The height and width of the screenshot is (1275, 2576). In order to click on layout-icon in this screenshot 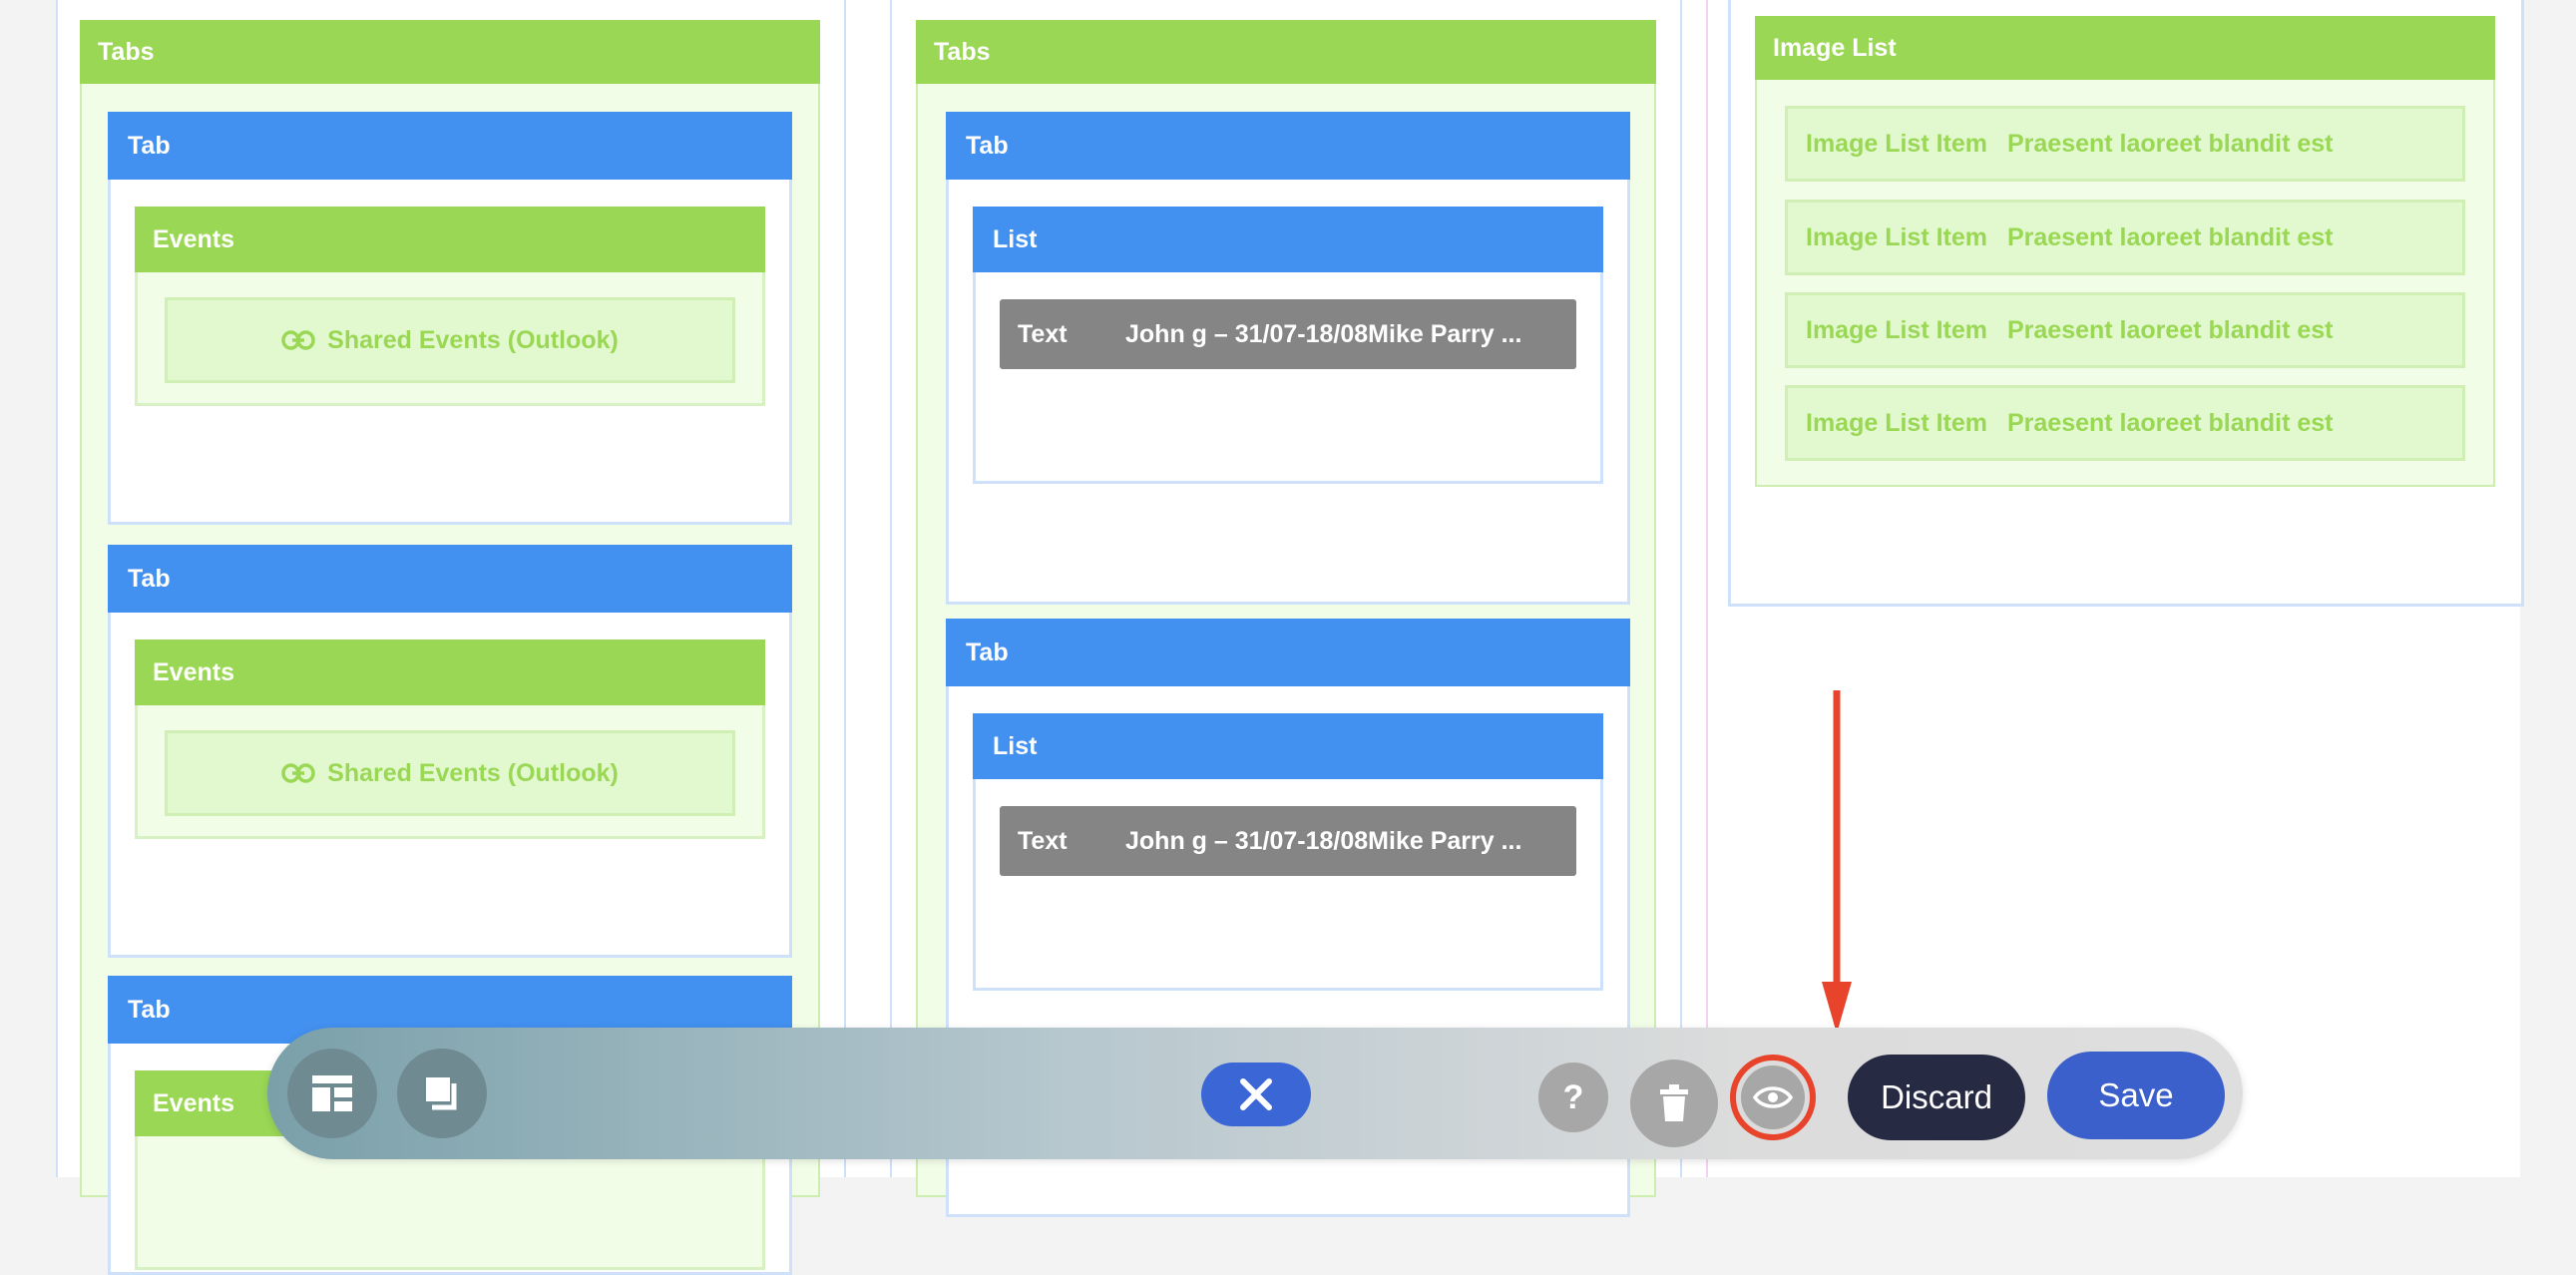, I will do `click(332, 1093)`.